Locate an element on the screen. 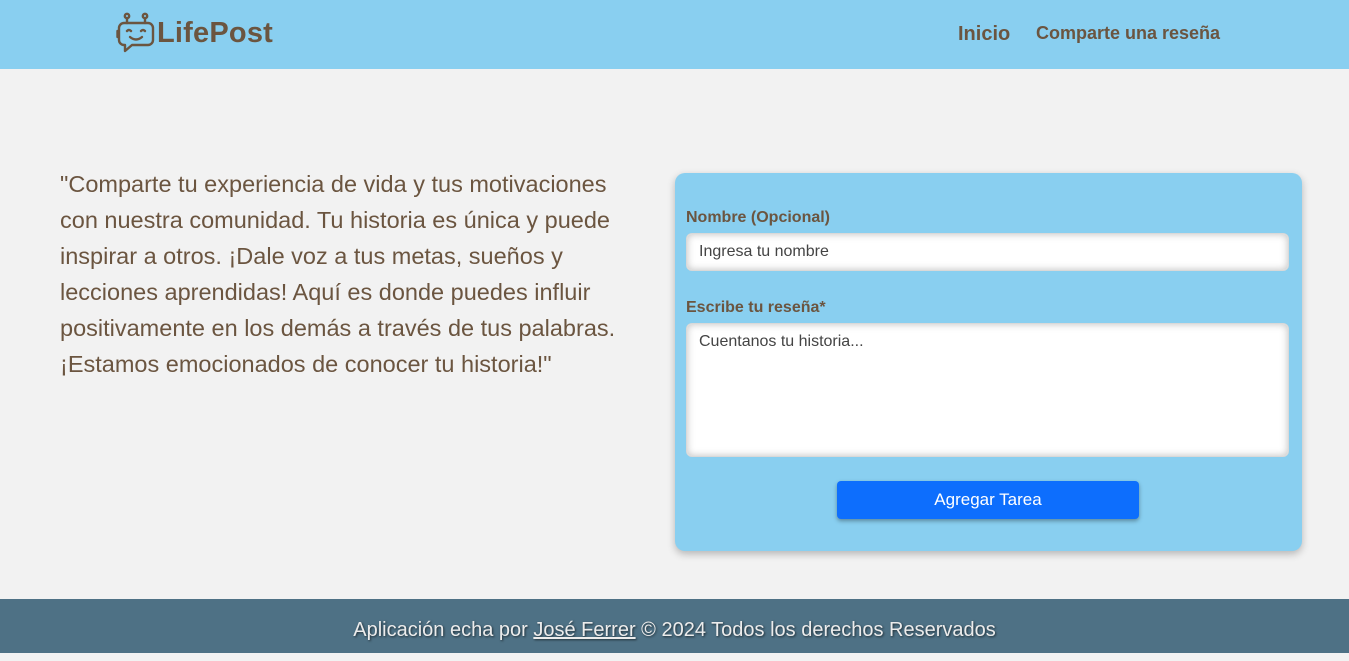  review-textarea is located at coordinates (987, 390).